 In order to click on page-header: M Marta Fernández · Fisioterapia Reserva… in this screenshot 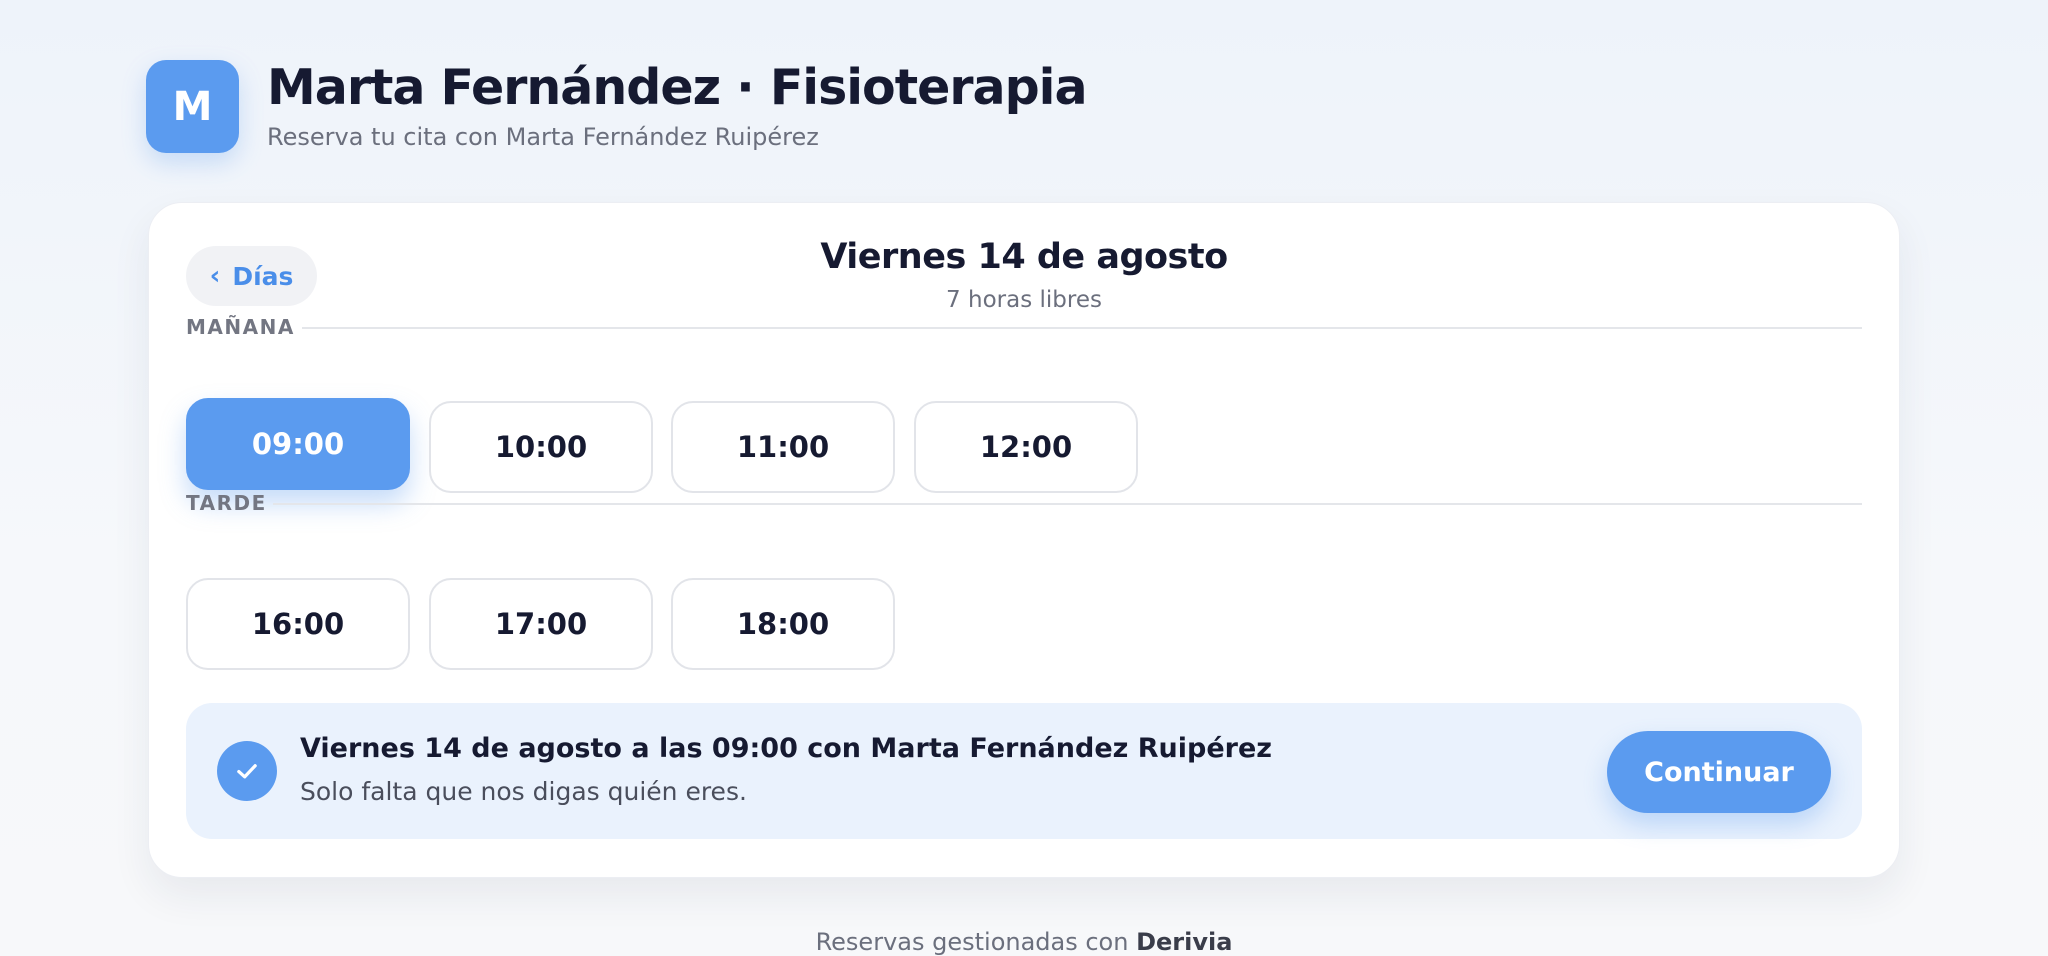, I will do `click(617, 105)`.